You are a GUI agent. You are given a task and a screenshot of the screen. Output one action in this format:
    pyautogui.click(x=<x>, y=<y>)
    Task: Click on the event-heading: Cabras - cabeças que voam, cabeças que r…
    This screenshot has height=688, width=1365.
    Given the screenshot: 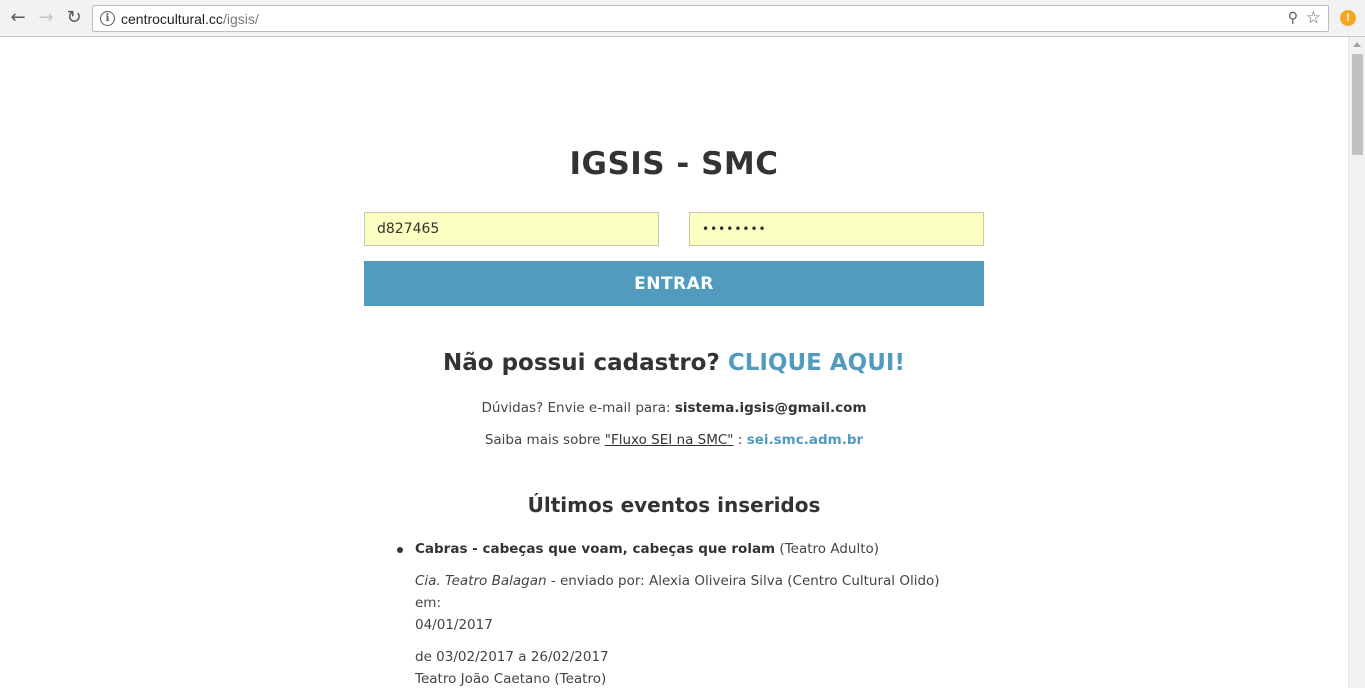 What is the action you would take?
    pyautogui.click(x=682, y=549)
    